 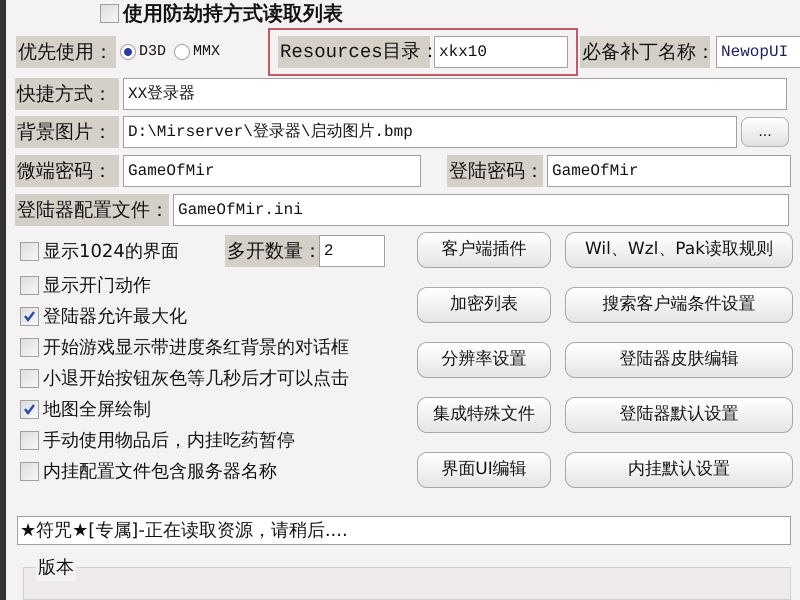 What do you see at coordinates (196, 379) in the screenshot?
I see `option-label: 小退开始按钮灰色等几秒后才可以点击` at bounding box center [196, 379].